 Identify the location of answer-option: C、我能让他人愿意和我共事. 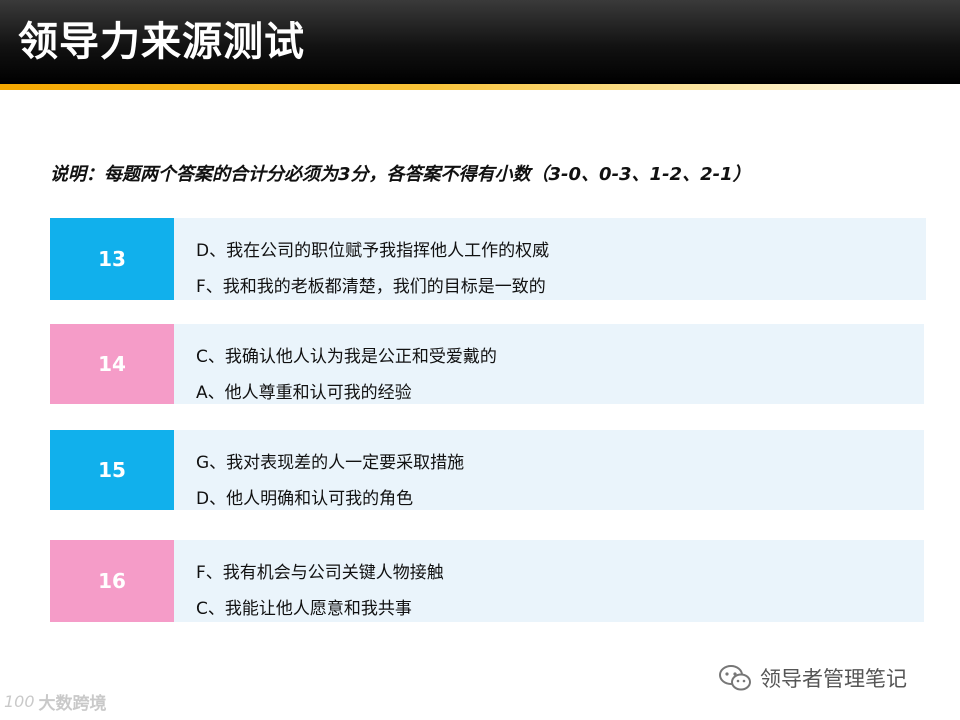
(304, 609).